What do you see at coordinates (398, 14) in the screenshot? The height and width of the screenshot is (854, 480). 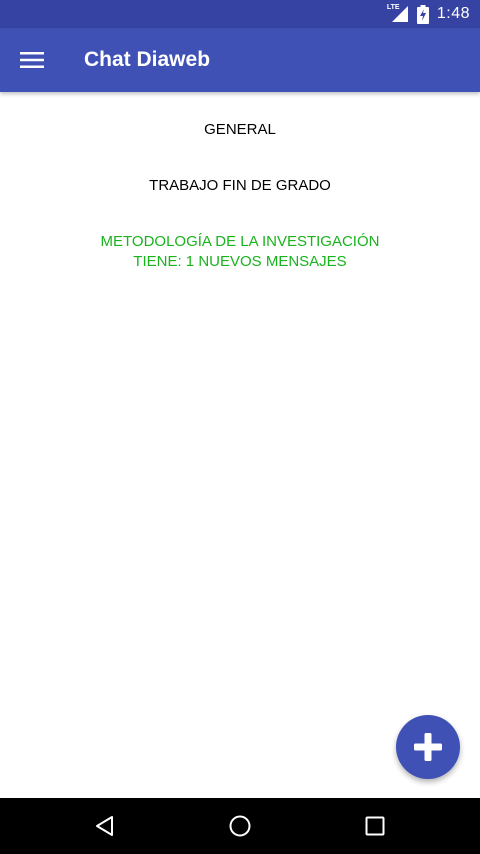 I see `lte-signal-icon: LTE` at bounding box center [398, 14].